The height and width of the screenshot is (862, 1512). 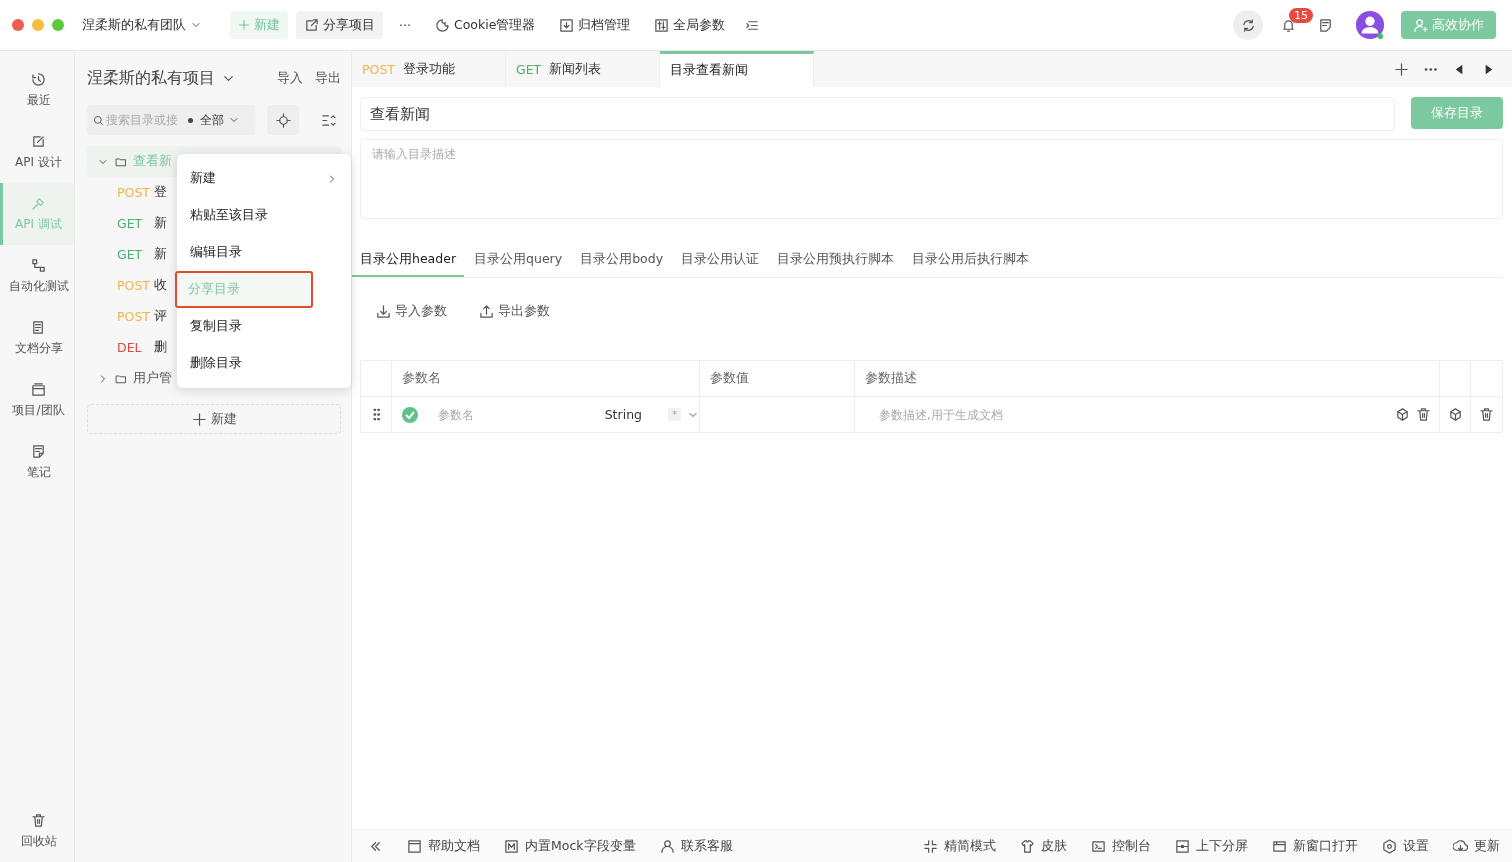 What do you see at coordinates (1147, 378) in the screenshot?
I see `column-header: 参数描述` at bounding box center [1147, 378].